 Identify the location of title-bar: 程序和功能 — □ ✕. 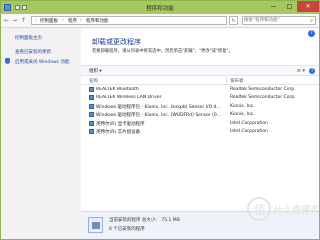
(160, 7).